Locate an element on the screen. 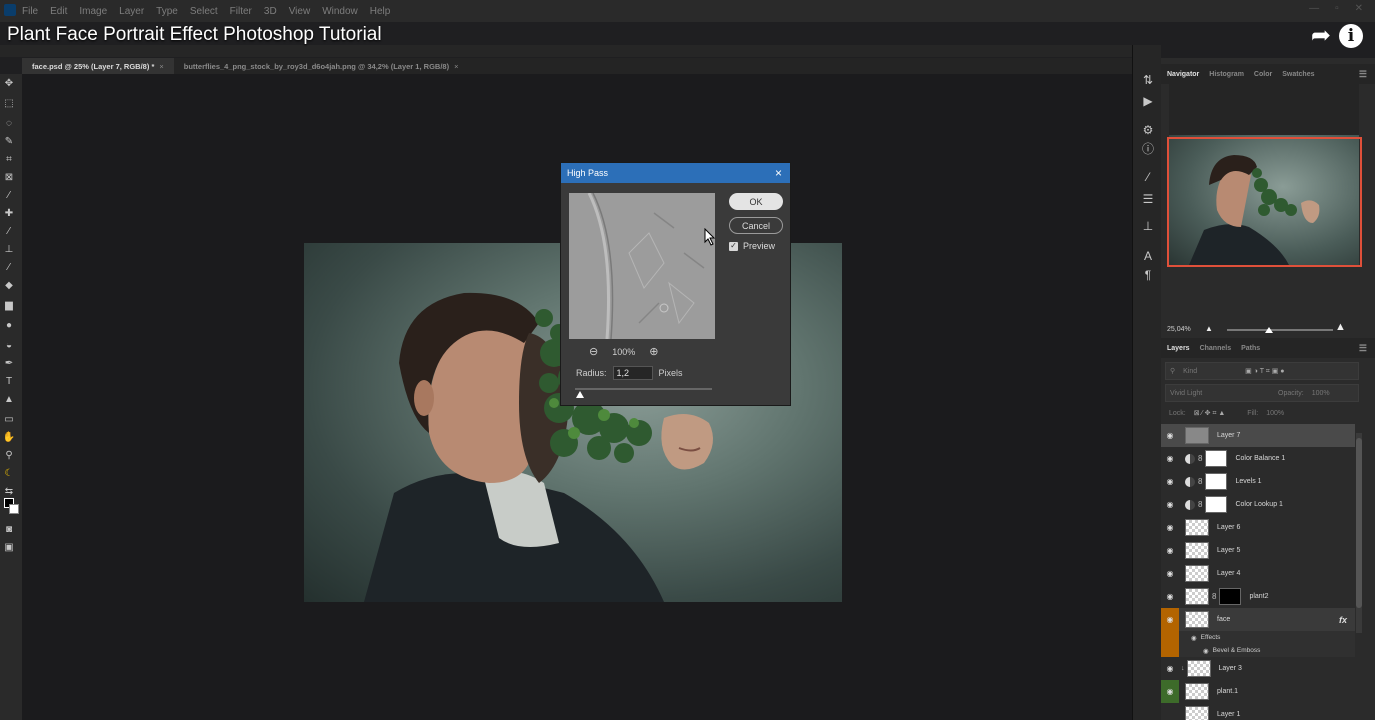 This screenshot has width=1375, height=720. frame-tool-icon: ⊠ is located at coordinates (9, 178).